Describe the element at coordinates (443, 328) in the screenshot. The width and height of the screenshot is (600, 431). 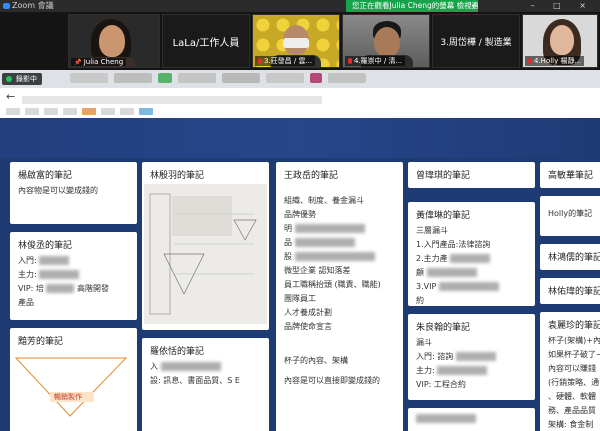
I see `card-title: 朱良翰的筆記` at that location.